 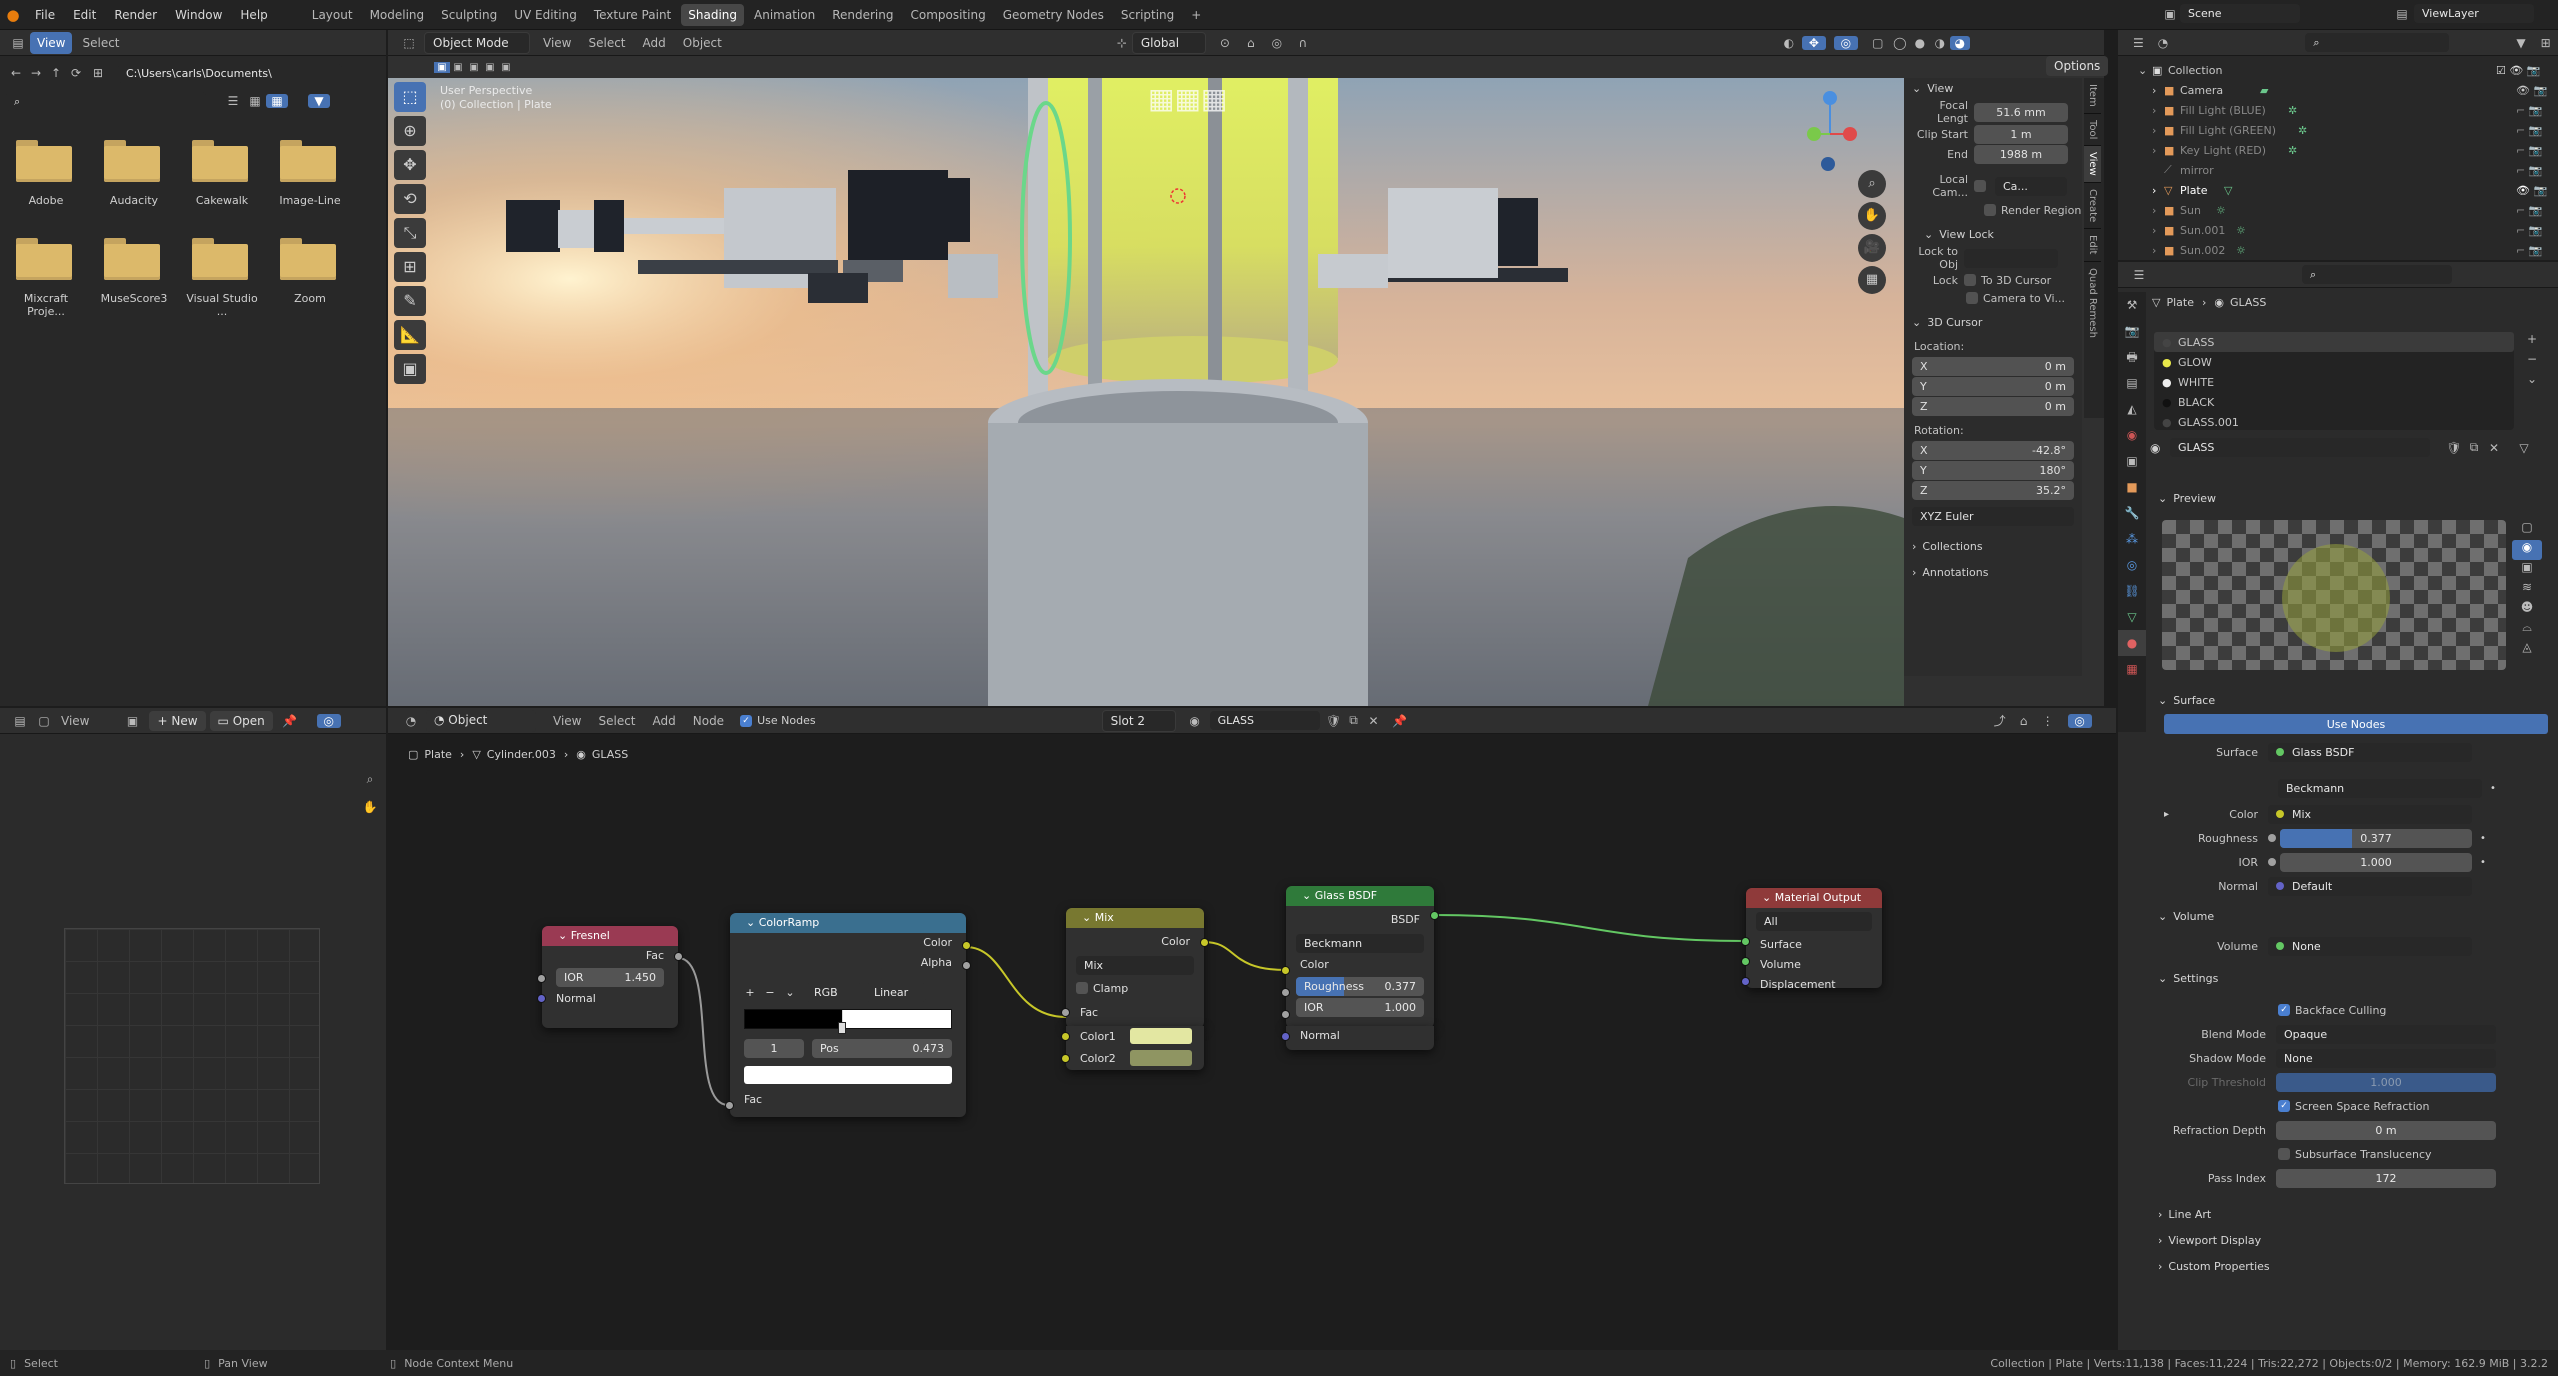 What do you see at coordinates (2370, 946) in the screenshot?
I see `volume-input-field: None` at bounding box center [2370, 946].